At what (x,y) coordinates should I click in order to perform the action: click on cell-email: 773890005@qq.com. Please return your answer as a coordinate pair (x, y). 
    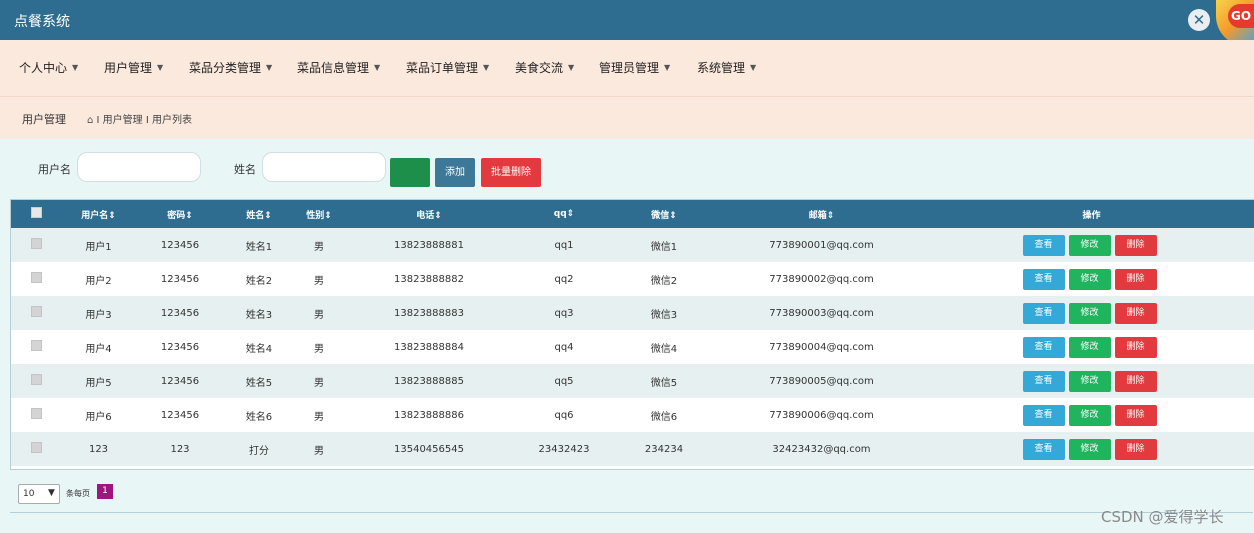
    Looking at the image, I should click on (821, 381).